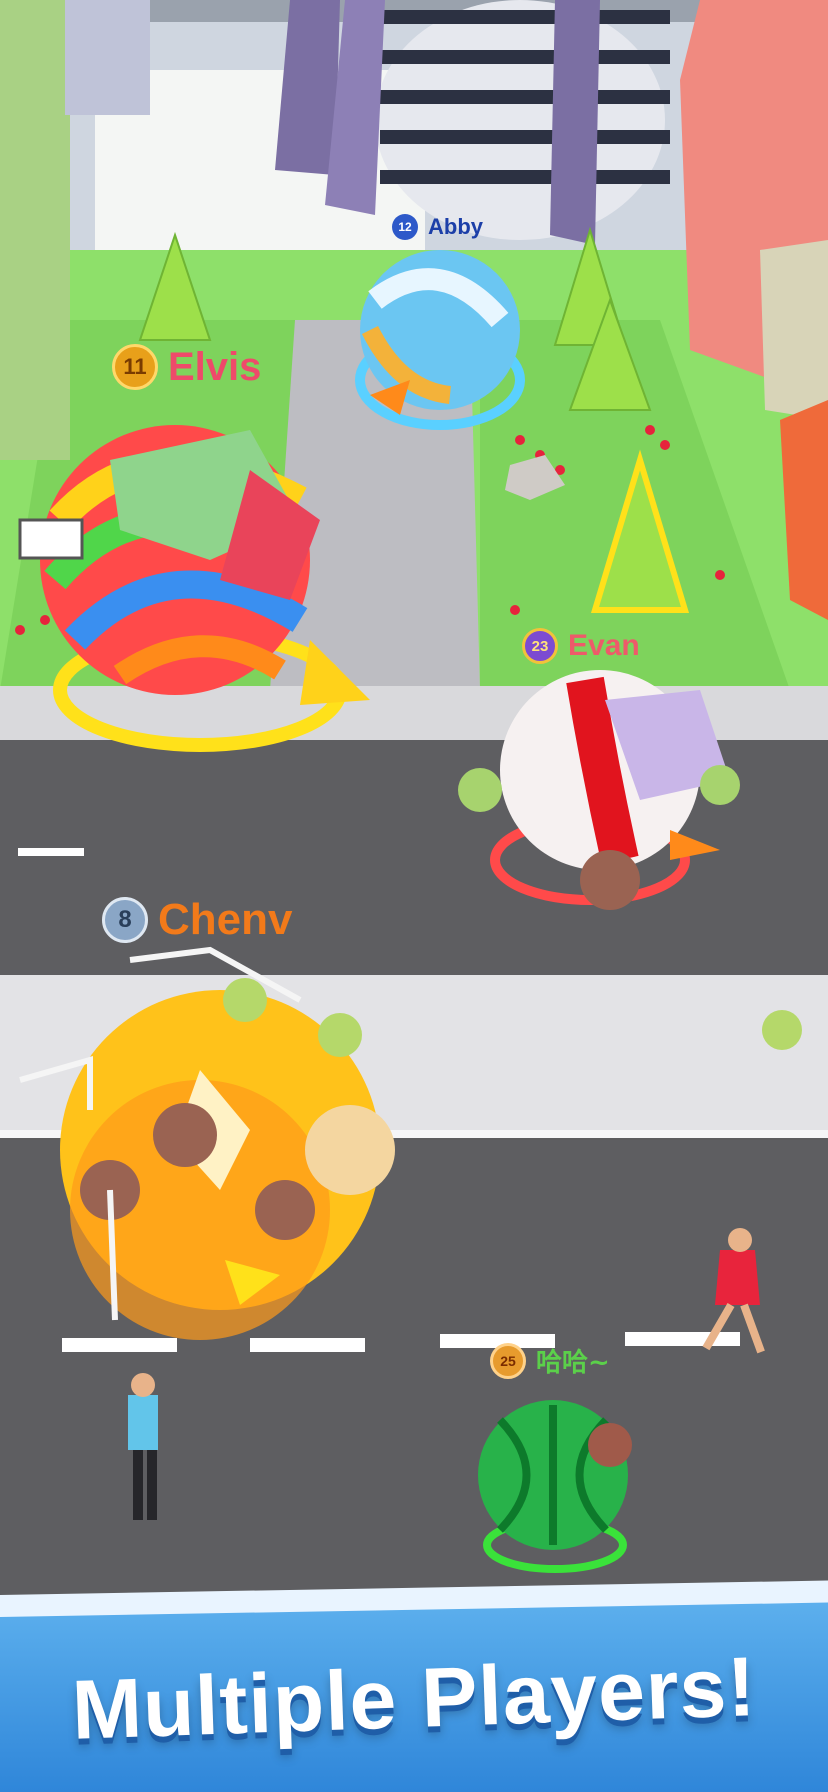 This screenshot has width=828, height=1792. What do you see at coordinates (135, 367) in the screenshot?
I see `rank-medal-icon: 11` at bounding box center [135, 367].